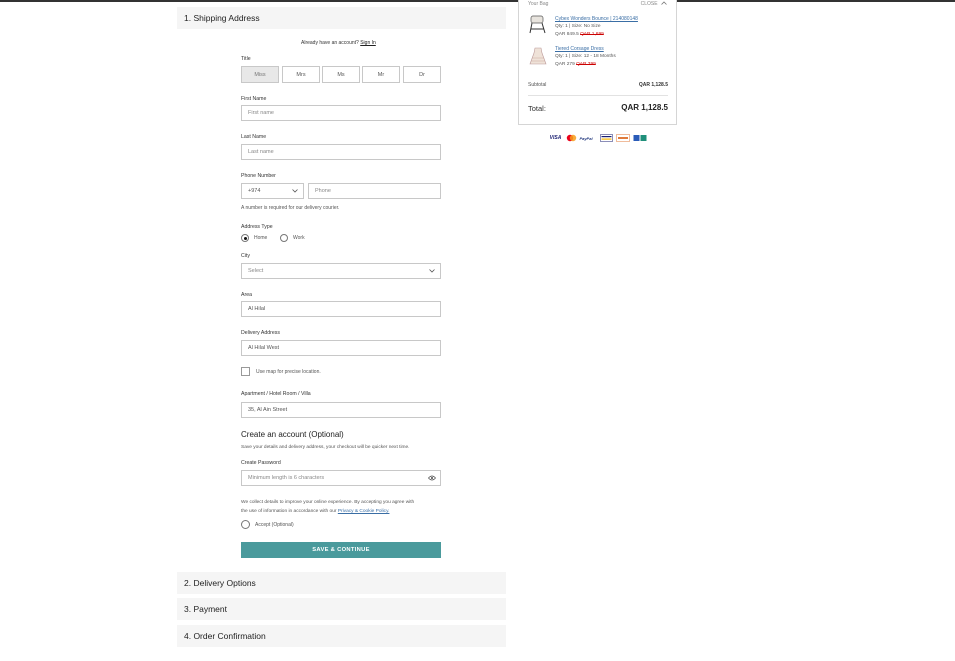  Describe the element at coordinates (537, 108) in the screenshot. I see `total-label: Total:` at that location.